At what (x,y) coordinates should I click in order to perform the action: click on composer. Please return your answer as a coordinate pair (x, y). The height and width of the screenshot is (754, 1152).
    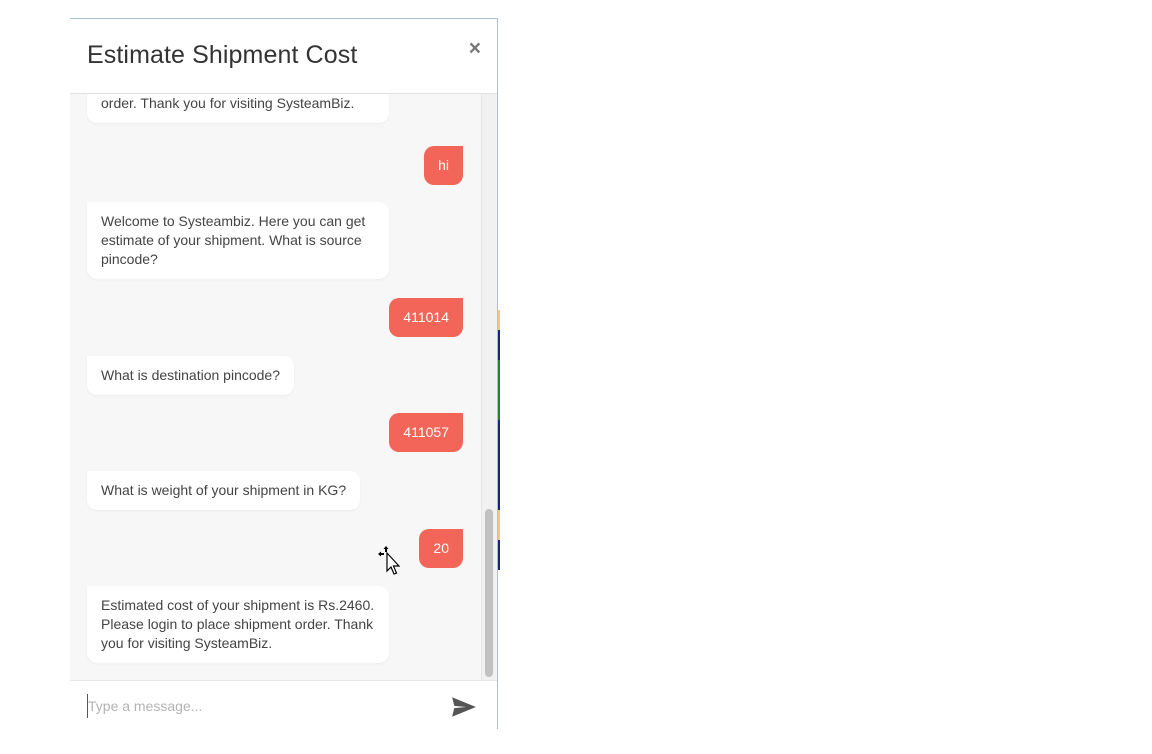
    Looking at the image, I should click on (283, 704).